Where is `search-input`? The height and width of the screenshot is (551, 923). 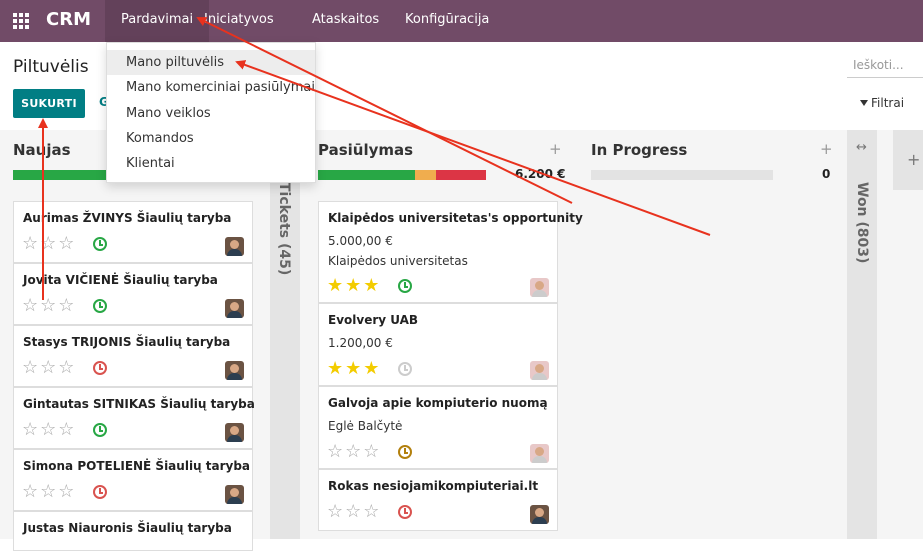 search-input is located at coordinates (885, 65).